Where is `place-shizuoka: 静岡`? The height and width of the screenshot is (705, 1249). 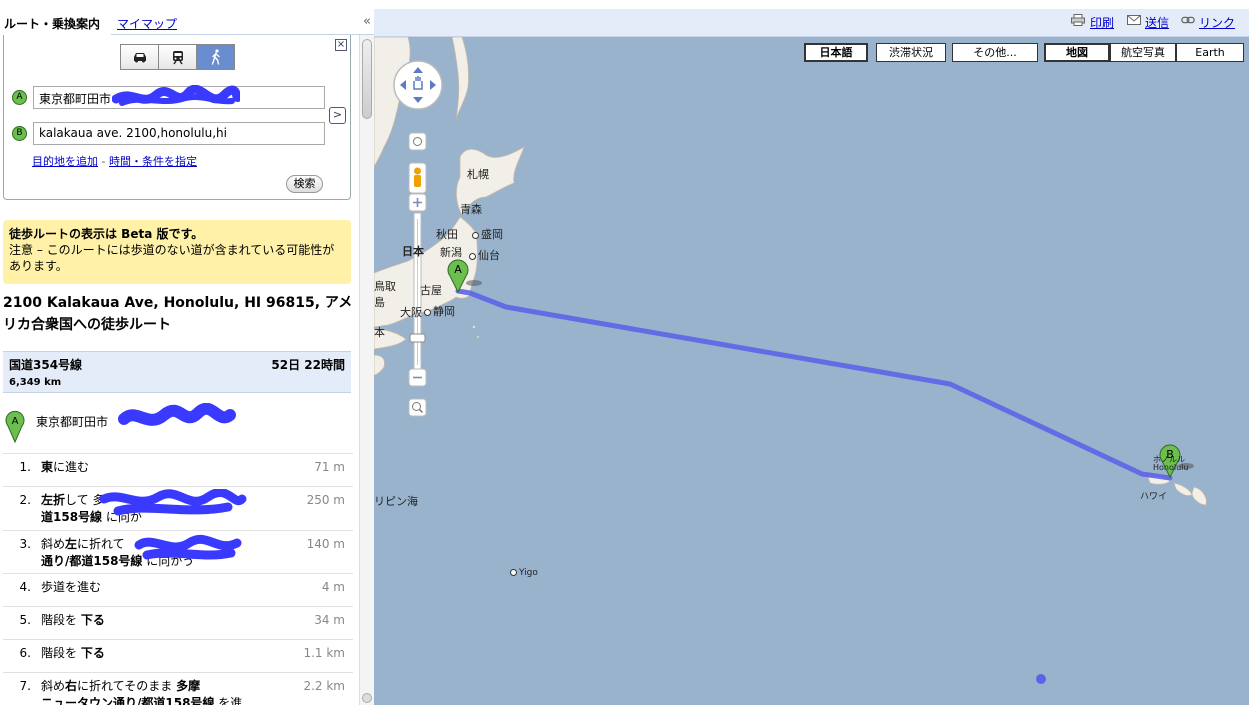
place-shizuoka: 静岡 is located at coordinates (439, 311).